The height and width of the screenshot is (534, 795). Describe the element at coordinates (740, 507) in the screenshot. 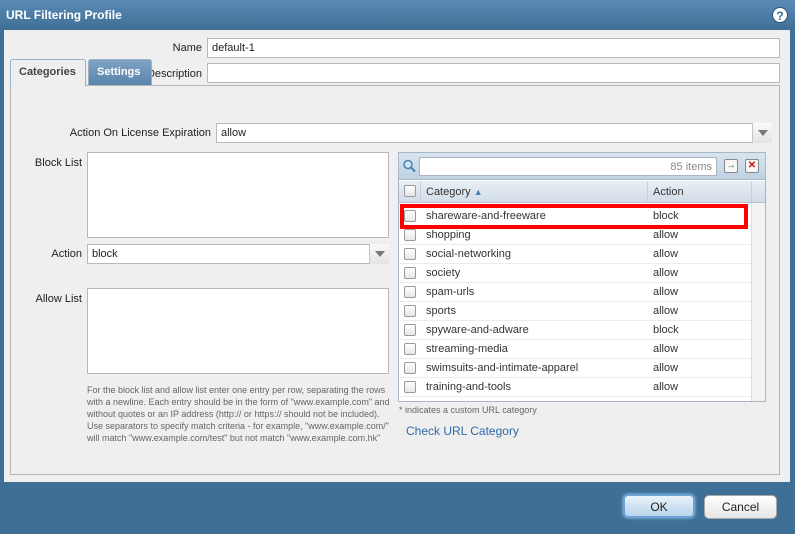

I see `cancel-button: Cancel` at that location.